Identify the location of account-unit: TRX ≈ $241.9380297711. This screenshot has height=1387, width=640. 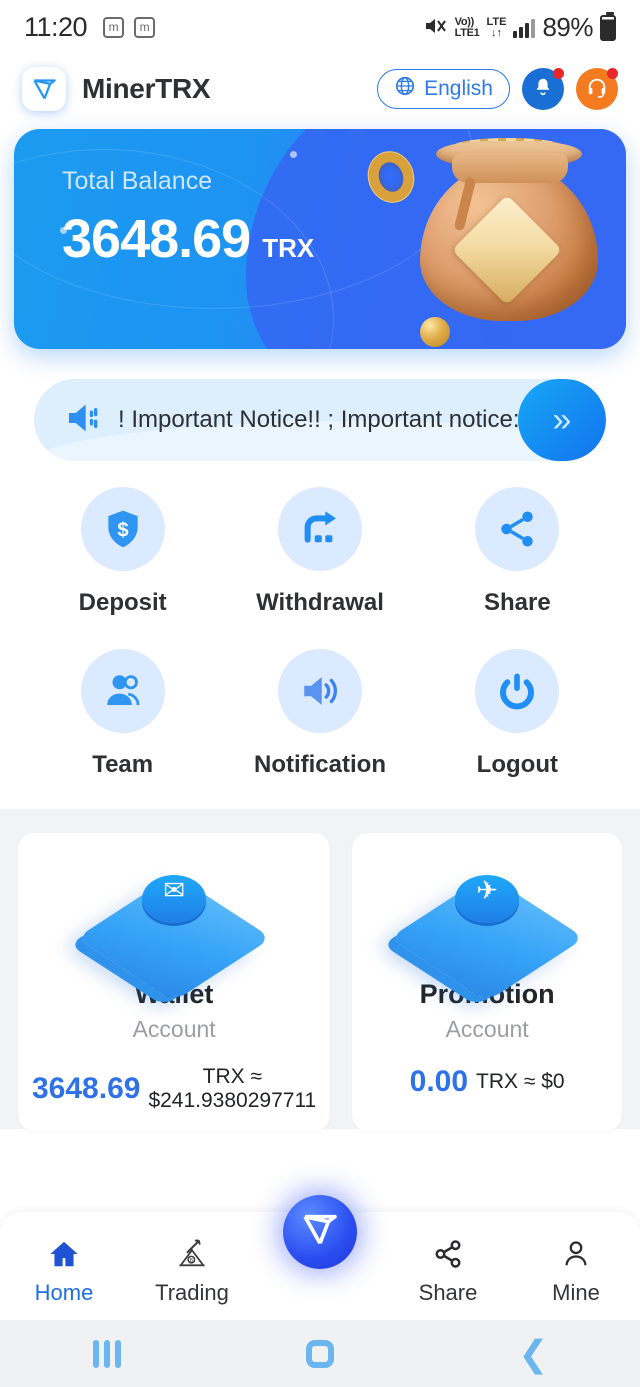
(232, 1089).